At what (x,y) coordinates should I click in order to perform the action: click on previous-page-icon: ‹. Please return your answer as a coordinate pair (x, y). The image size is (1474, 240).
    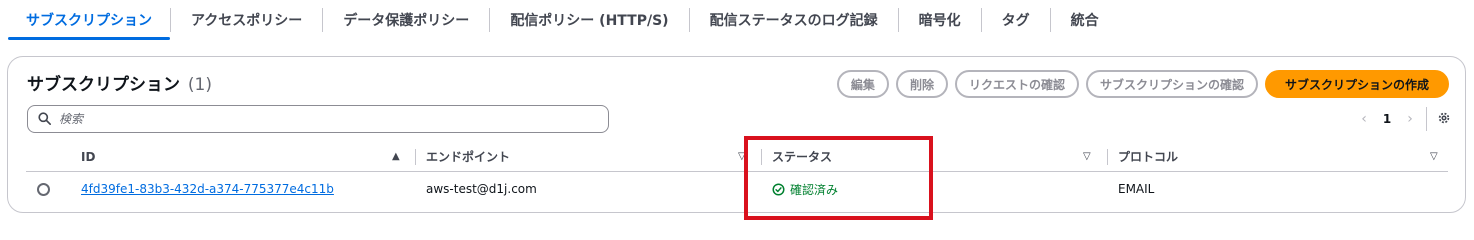
    Looking at the image, I should click on (1364, 119).